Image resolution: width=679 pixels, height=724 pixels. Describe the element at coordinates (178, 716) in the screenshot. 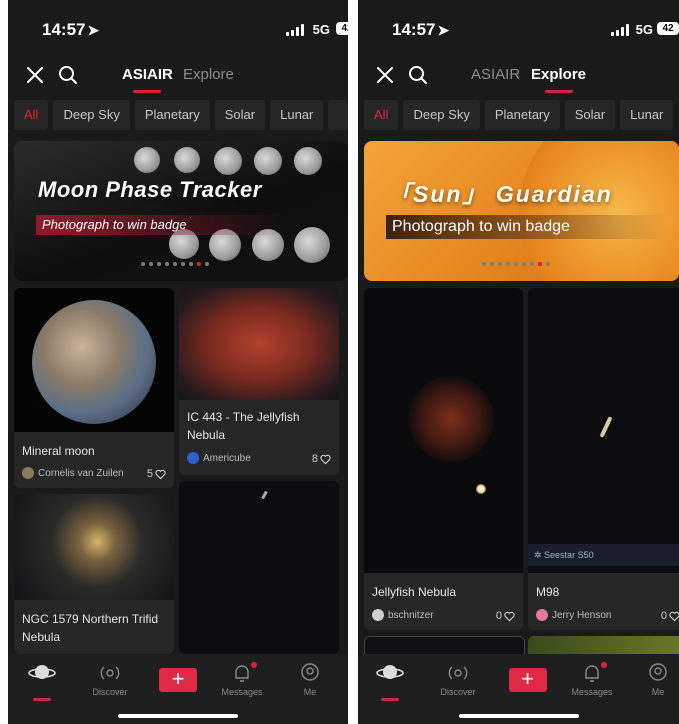

I see `home-indicator` at that location.